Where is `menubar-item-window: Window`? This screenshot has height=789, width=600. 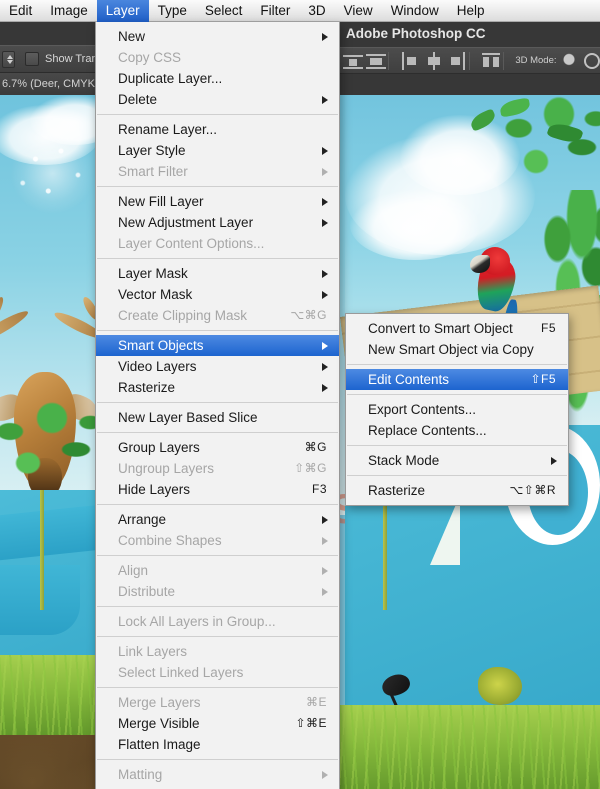
menubar-item-window: Window is located at coordinates (415, 11).